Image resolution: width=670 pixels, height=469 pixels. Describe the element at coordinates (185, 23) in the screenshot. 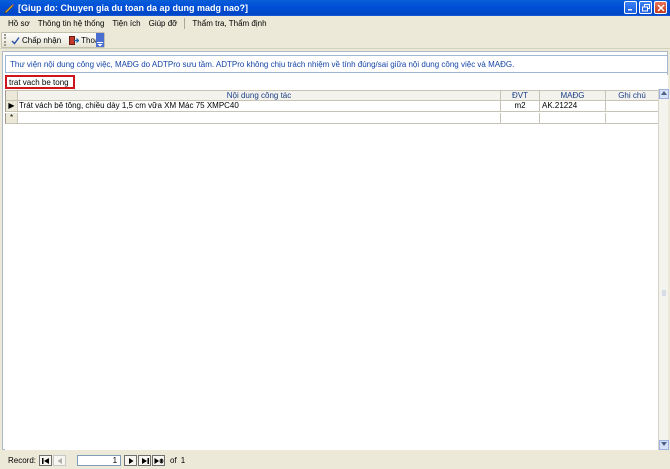

I see `menu-separator` at that location.